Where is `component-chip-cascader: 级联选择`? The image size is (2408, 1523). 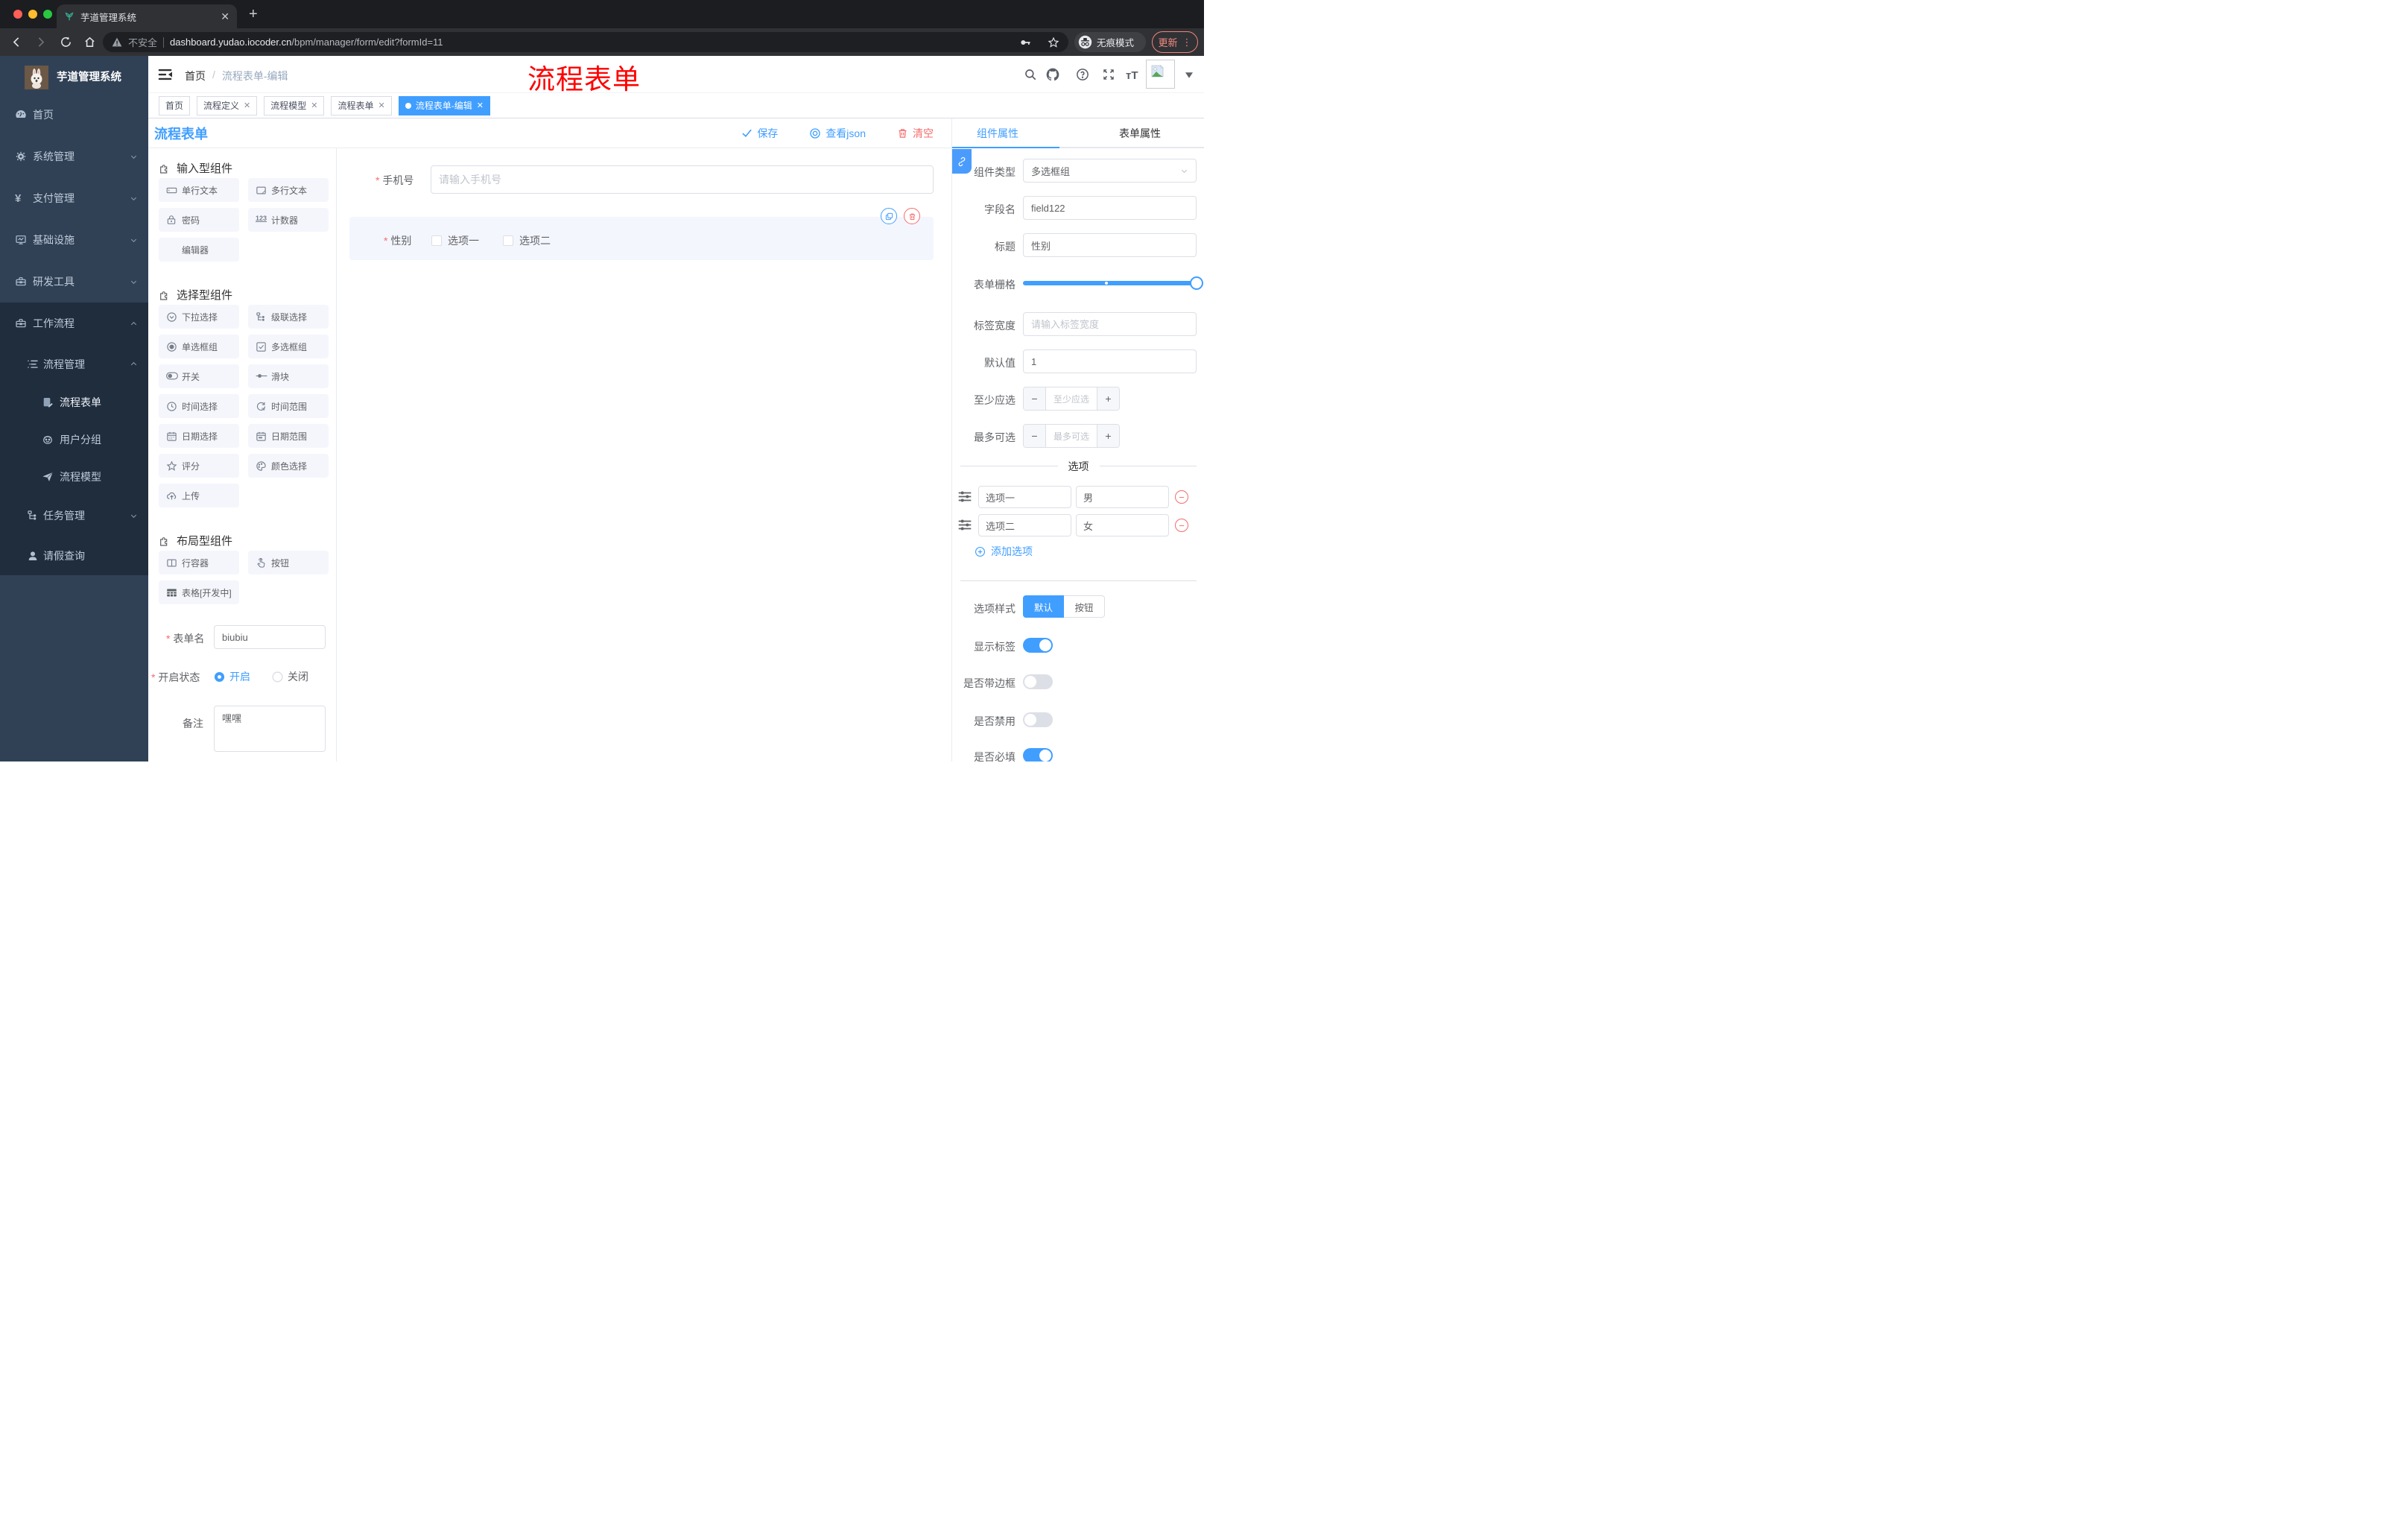 component-chip-cascader: 级联选择 is located at coordinates (288, 317).